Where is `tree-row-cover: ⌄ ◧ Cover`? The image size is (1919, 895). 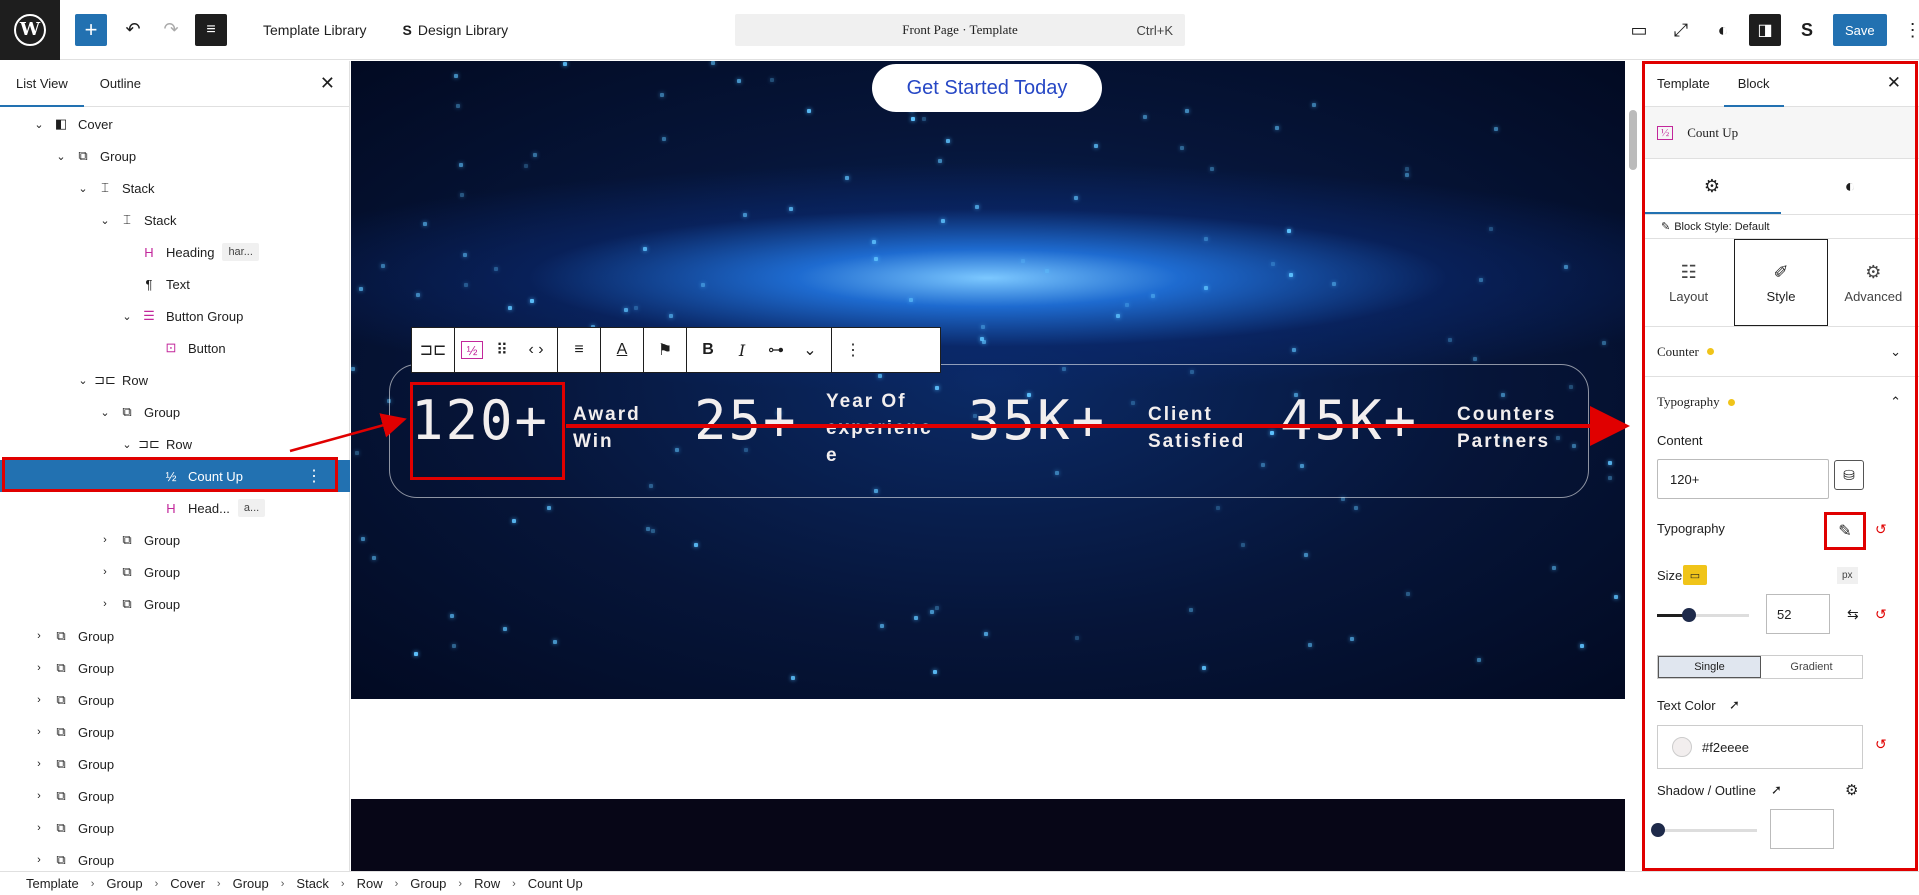
tree-row-cover: ⌄ ◧ Cover is located at coordinates (175, 124).